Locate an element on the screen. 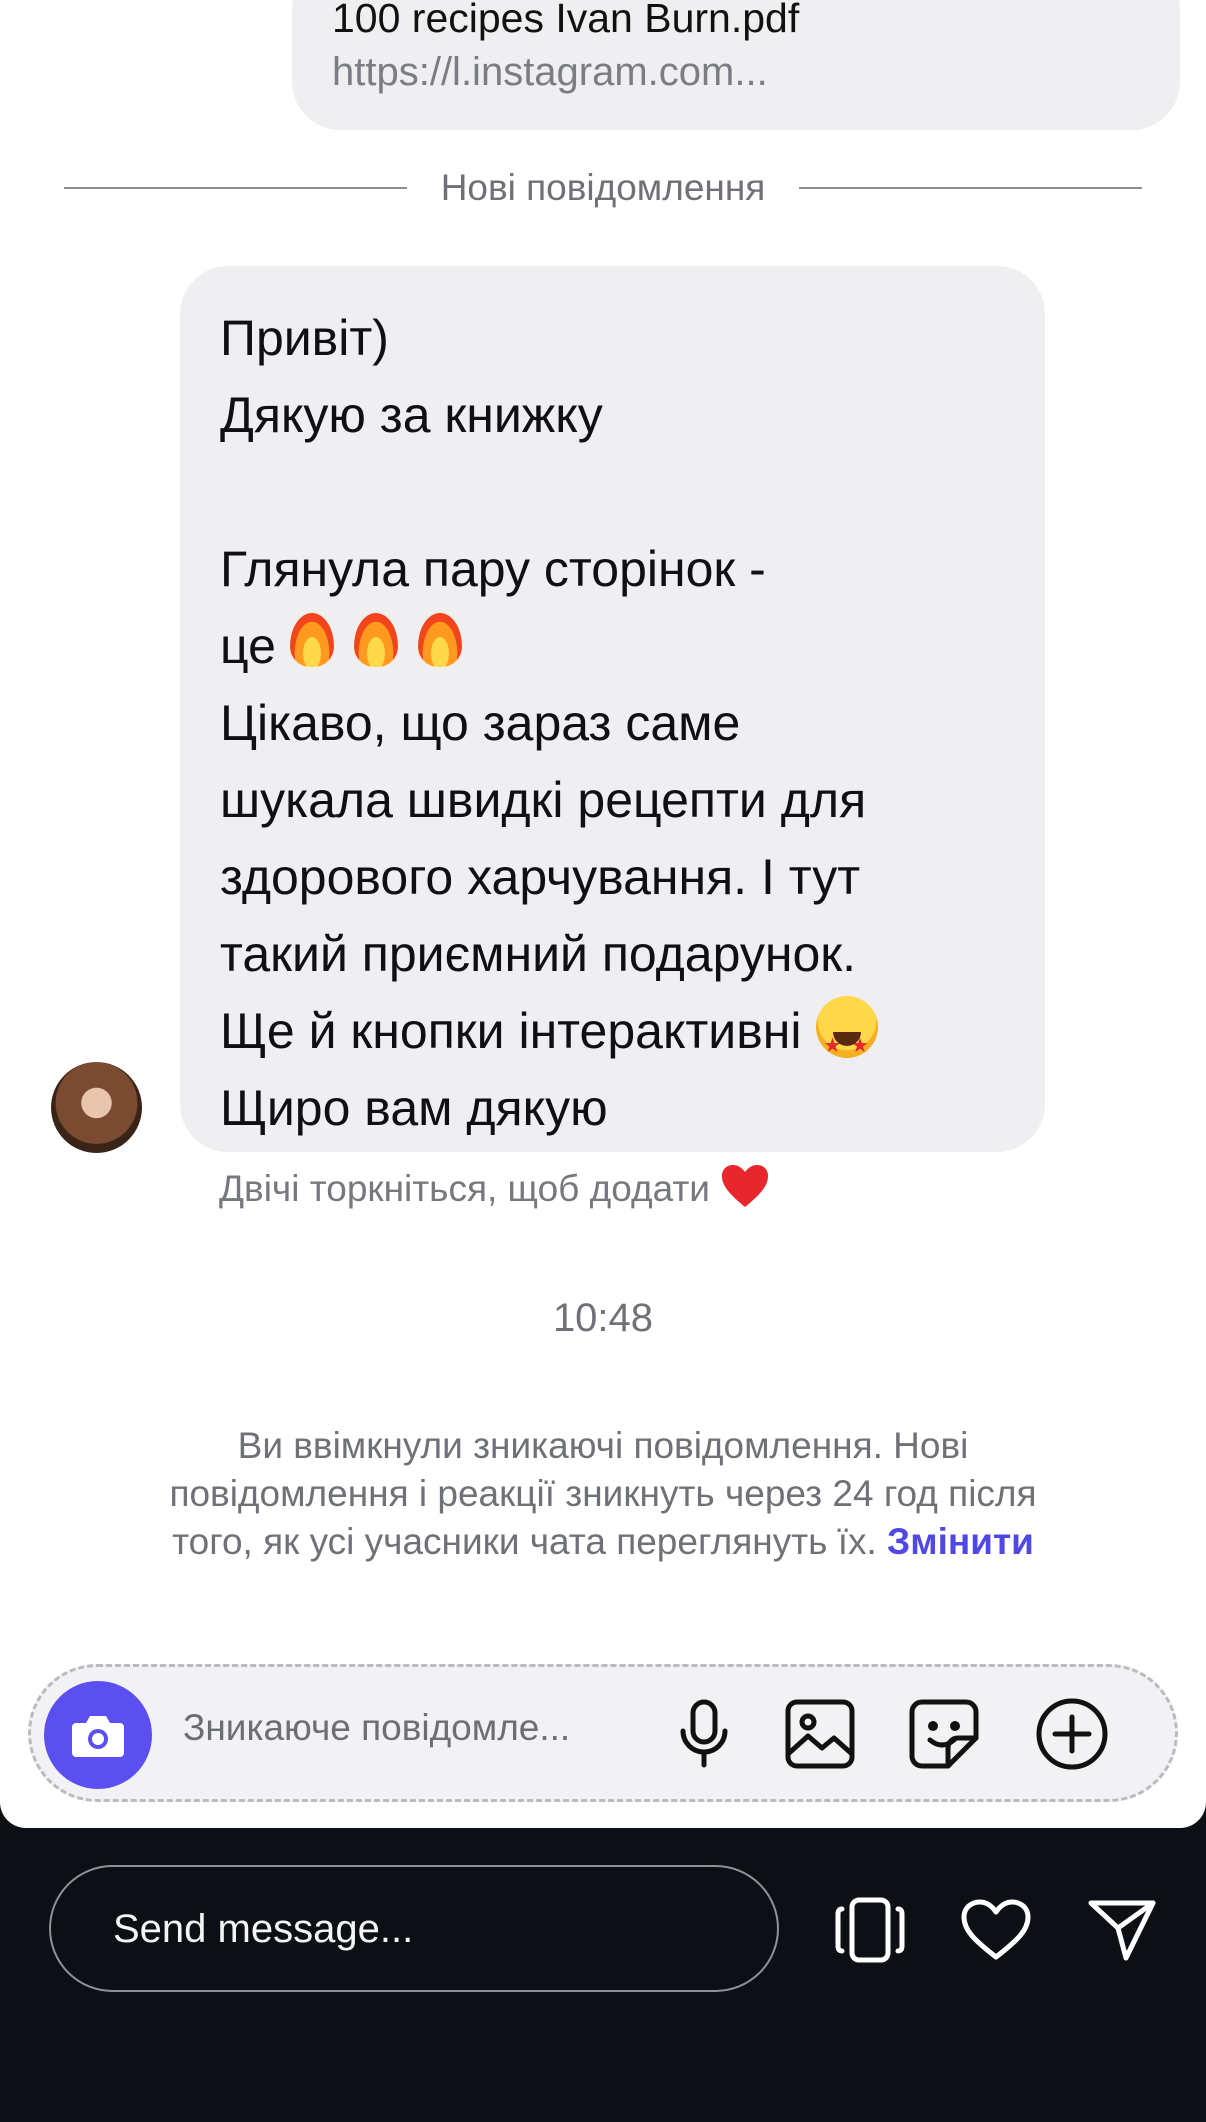 This screenshot has height=2122, width=1206. microphone-icon is located at coordinates (704, 1733).